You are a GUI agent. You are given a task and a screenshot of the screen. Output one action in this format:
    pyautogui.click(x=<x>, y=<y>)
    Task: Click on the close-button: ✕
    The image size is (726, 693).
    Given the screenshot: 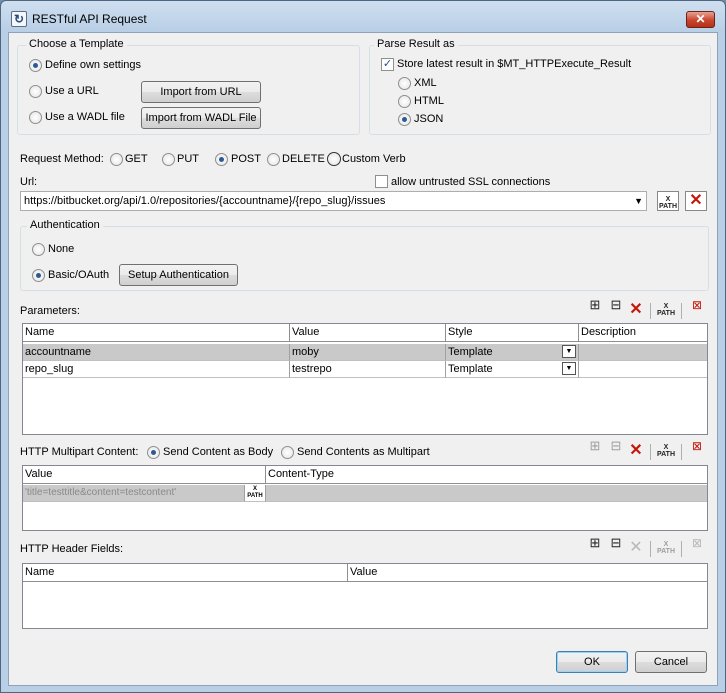 What is the action you would take?
    pyautogui.click(x=700, y=19)
    